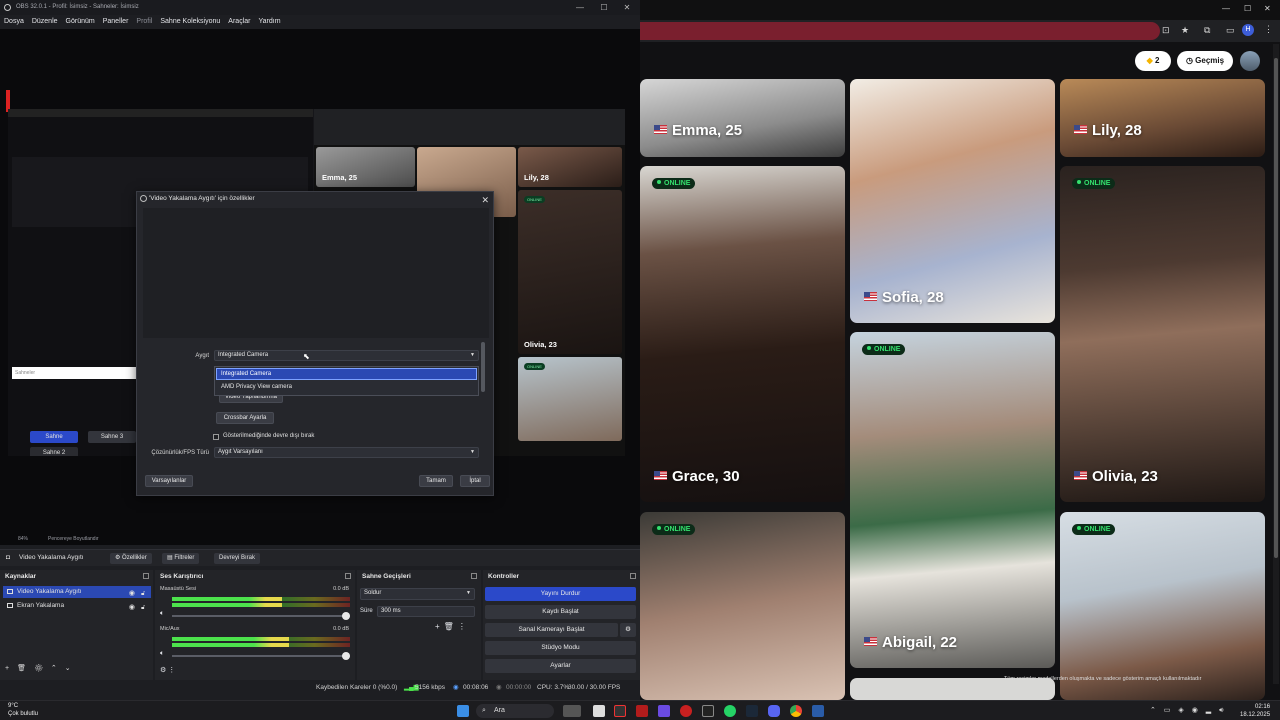 The width and height of the screenshot is (1280, 720). What do you see at coordinates (346, 355) in the screenshot?
I see `device-select: Integrated Camera ▼` at bounding box center [346, 355].